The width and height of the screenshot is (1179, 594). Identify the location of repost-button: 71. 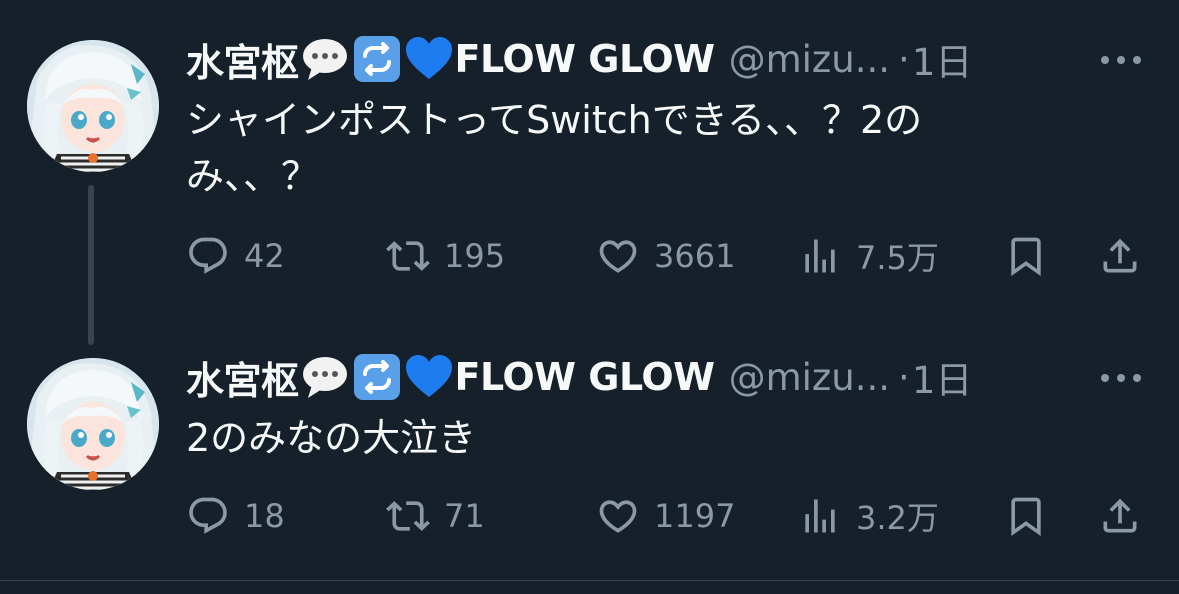
(435, 516).